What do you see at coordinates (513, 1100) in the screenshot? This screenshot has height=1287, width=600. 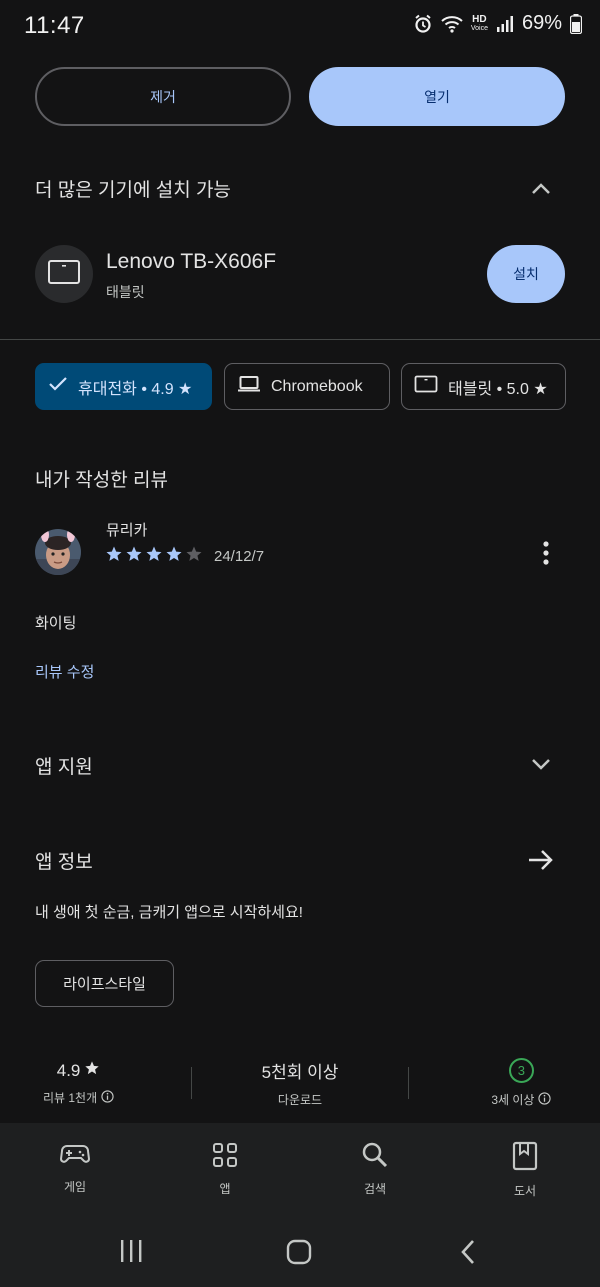 I see `age-label: 3세 이상` at bounding box center [513, 1100].